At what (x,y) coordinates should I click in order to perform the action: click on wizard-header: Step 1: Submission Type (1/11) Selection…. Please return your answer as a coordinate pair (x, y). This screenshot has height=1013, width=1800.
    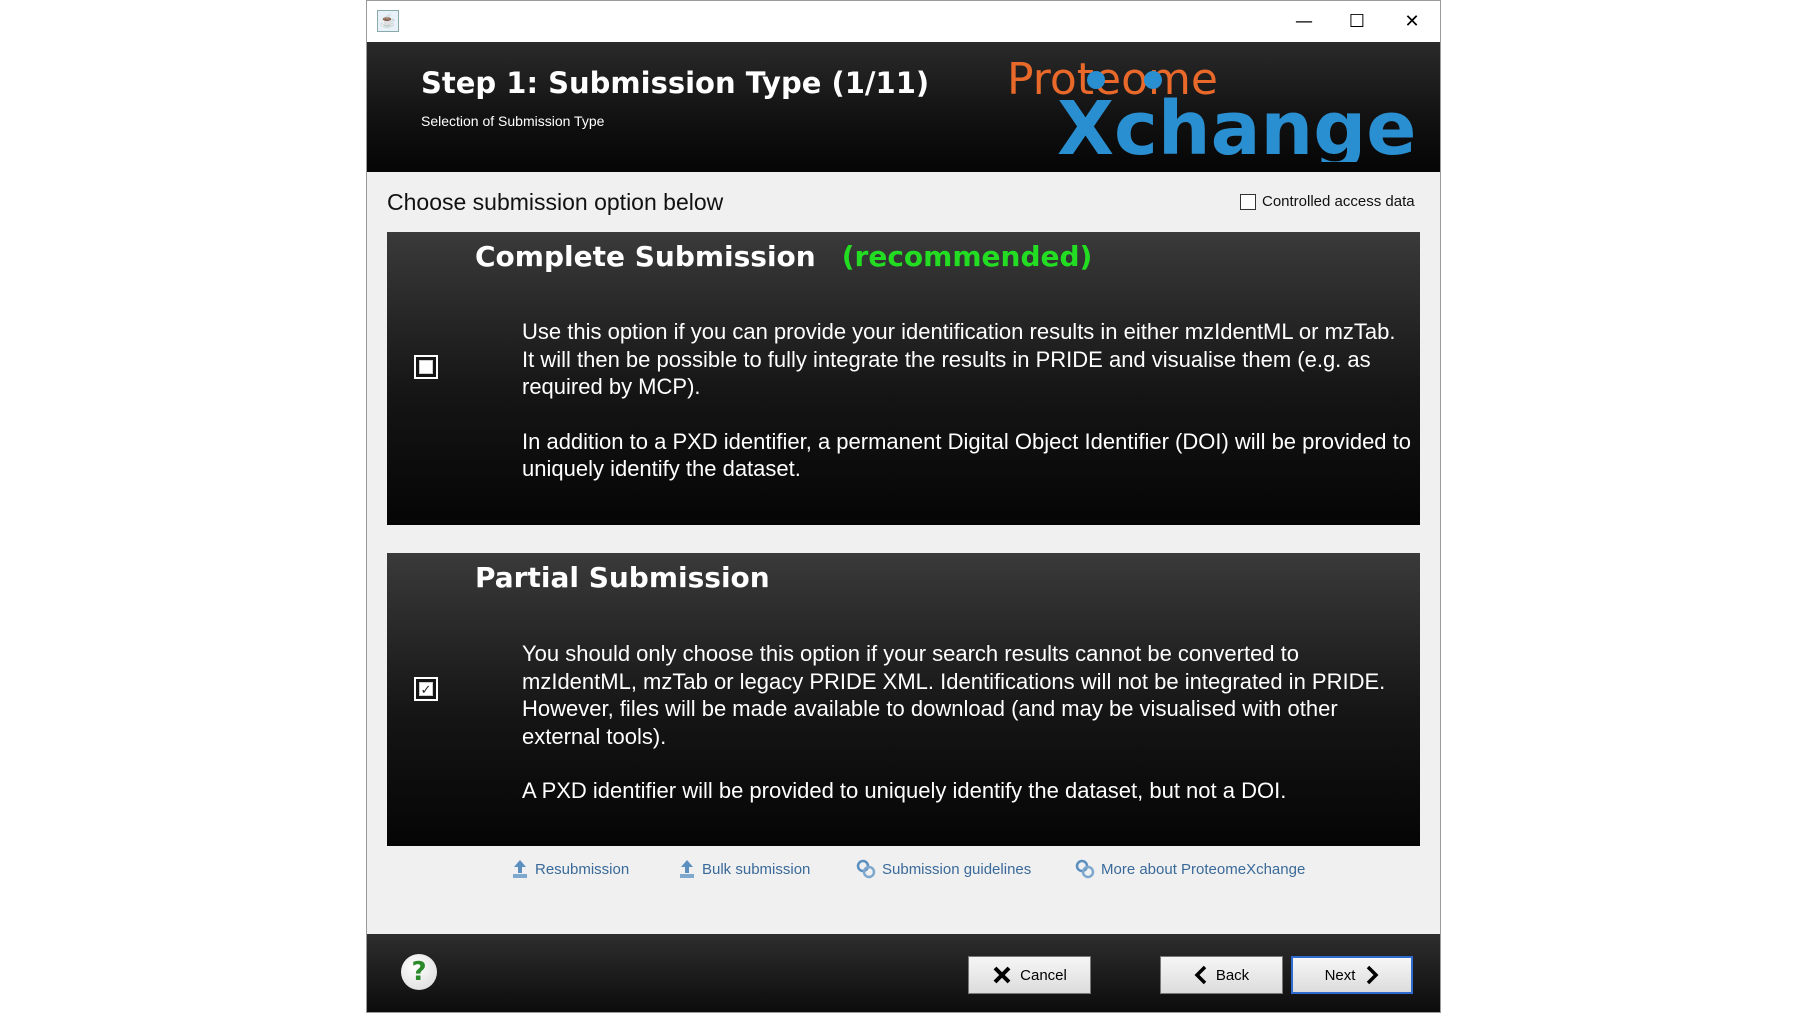
    Looking at the image, I should click on (903, 107).